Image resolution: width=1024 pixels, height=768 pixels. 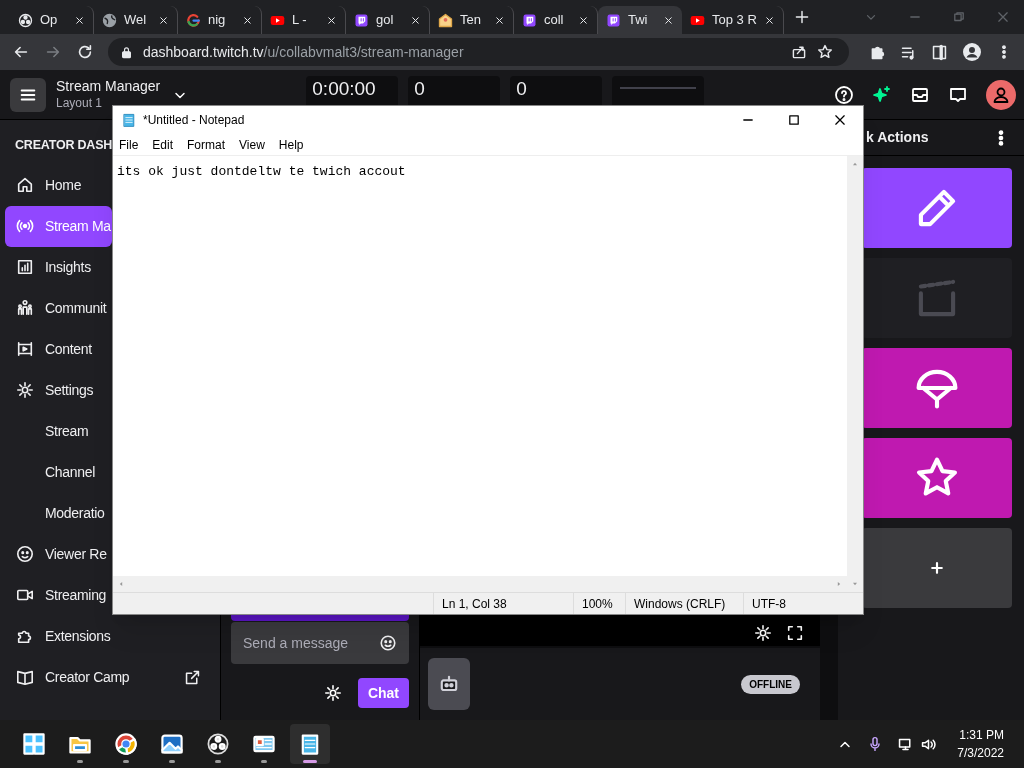 I want to click on nav-item: Stream, so click(x=58, y=431).